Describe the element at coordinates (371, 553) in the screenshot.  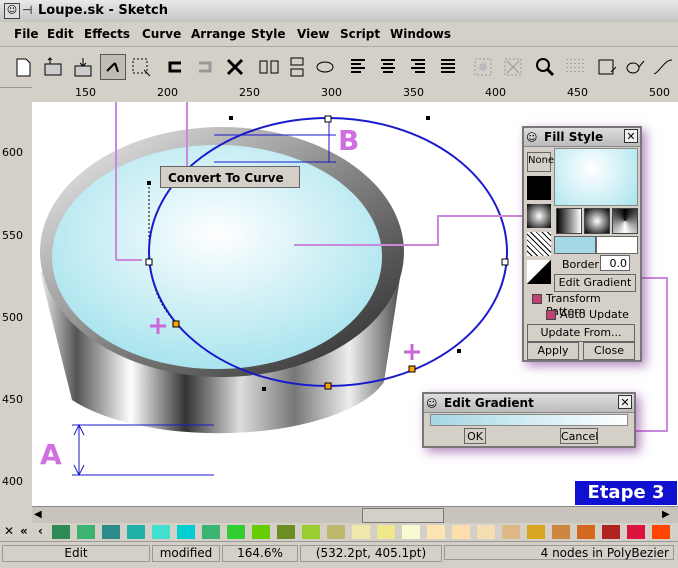
I see `status-coords: (532.2pt, 405.1pt)` at that location.